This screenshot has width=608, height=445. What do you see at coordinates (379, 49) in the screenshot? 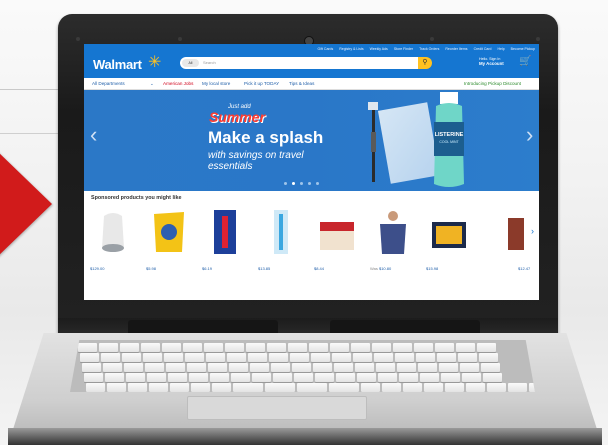
I see `top-link: Weekly Ads` at bounding box center [379, 49].